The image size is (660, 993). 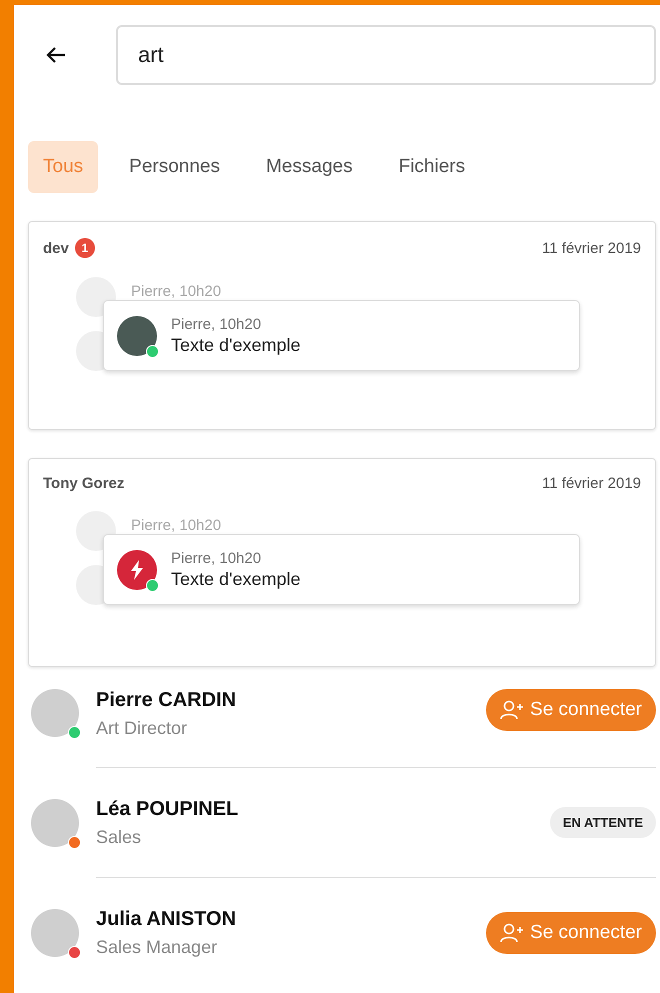 I want to click on conversation-title: dev, so click(x=56, y=248).